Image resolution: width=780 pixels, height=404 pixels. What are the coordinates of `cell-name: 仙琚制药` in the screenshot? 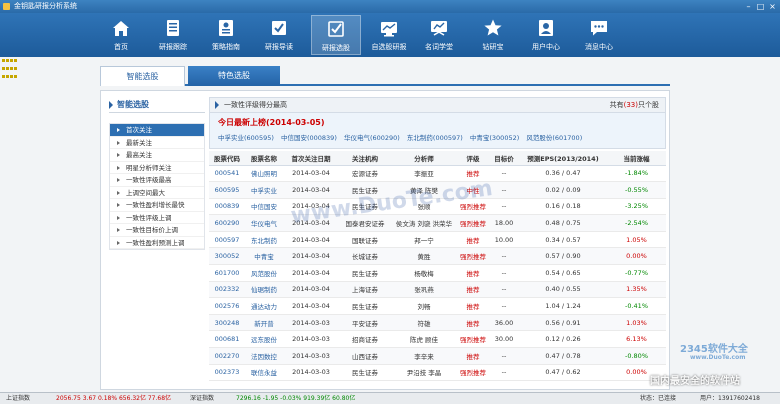 It's located at (264, 290).